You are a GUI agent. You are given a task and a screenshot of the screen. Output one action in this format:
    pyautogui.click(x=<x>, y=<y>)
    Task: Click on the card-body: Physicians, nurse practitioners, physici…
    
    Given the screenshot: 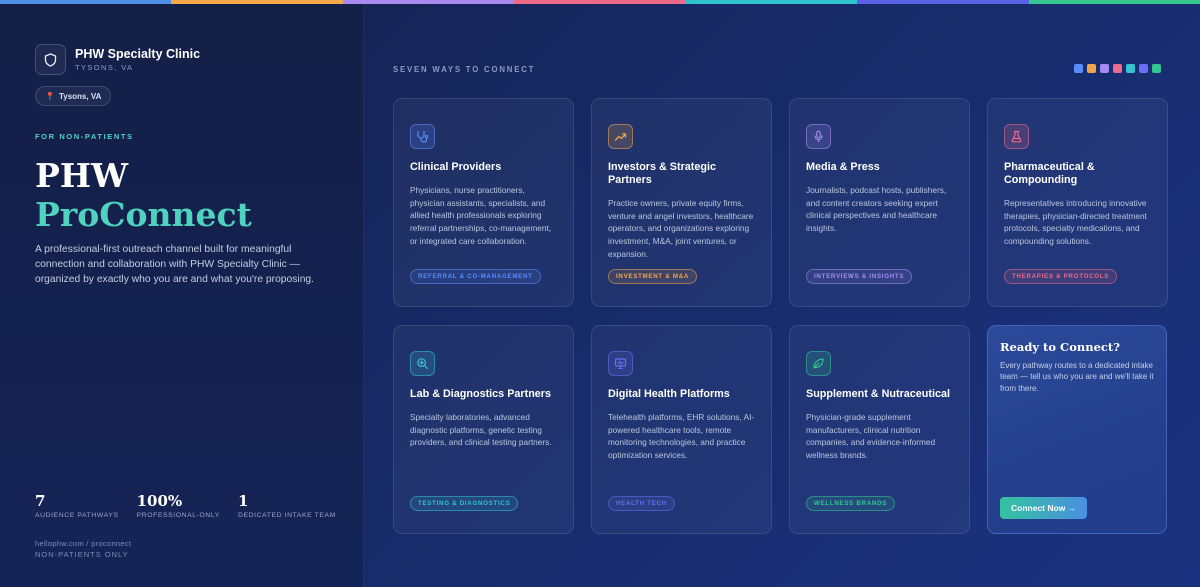 What is the action you would take?
    pyautogui.click(x=481, y=215)
    